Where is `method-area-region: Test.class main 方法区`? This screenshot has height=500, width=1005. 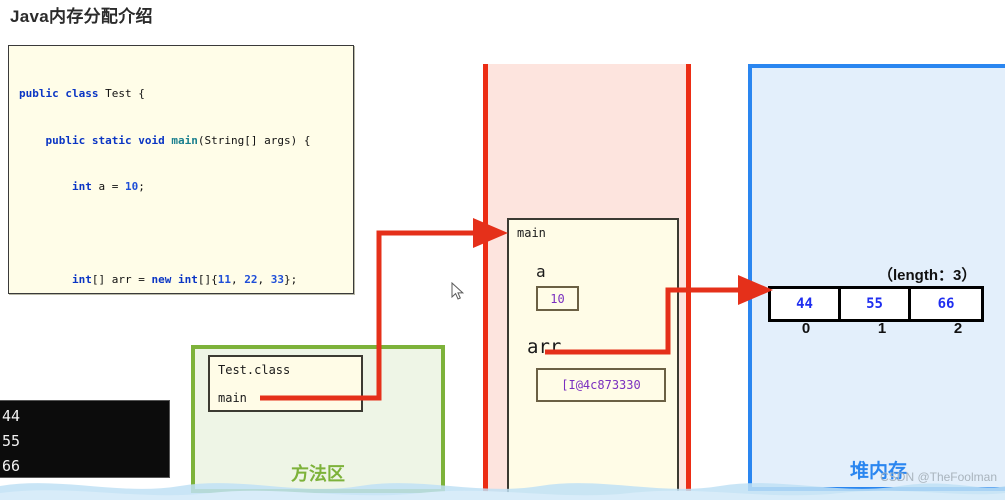 method-area-region: Test.class main 方法区 is located at coordinates (318, 419).